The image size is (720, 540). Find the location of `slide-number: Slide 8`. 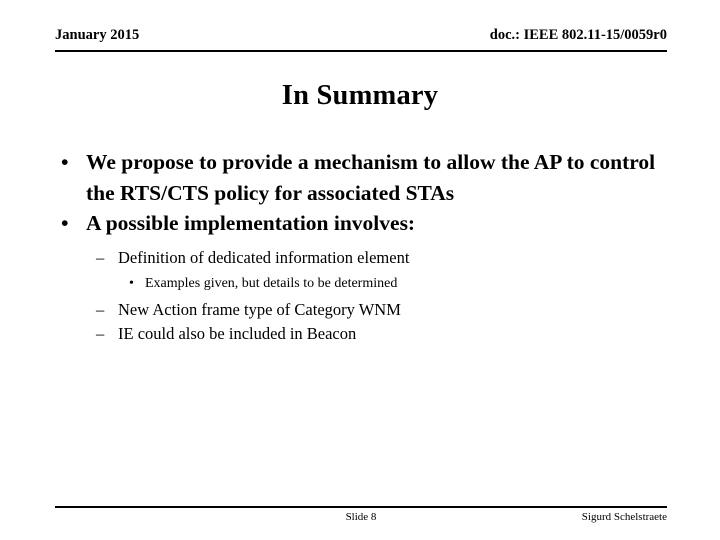

slide-number: Slide 8 is located at coordinates (361, 517).